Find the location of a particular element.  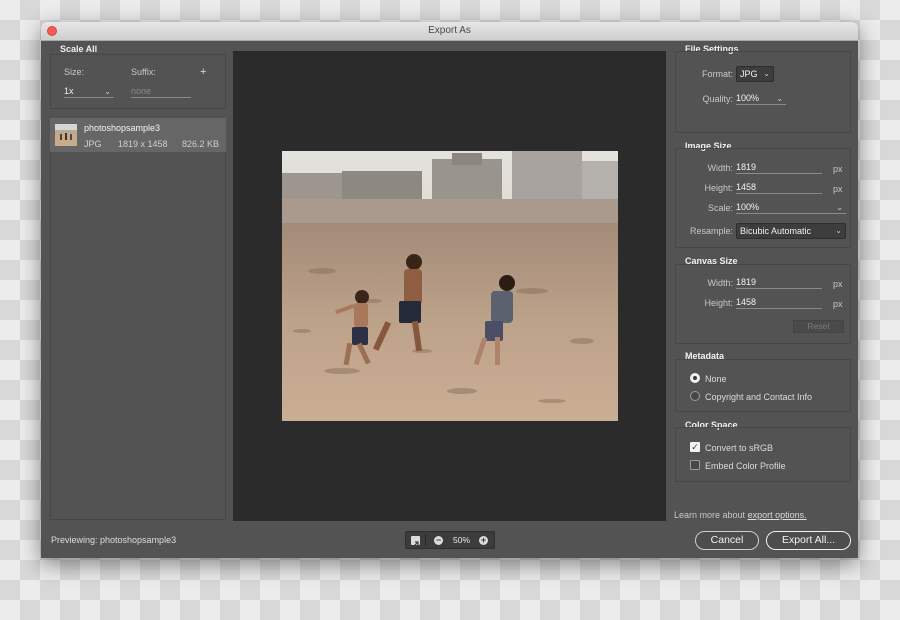

export-options-link: export options. is located at coordinates (777, 515).